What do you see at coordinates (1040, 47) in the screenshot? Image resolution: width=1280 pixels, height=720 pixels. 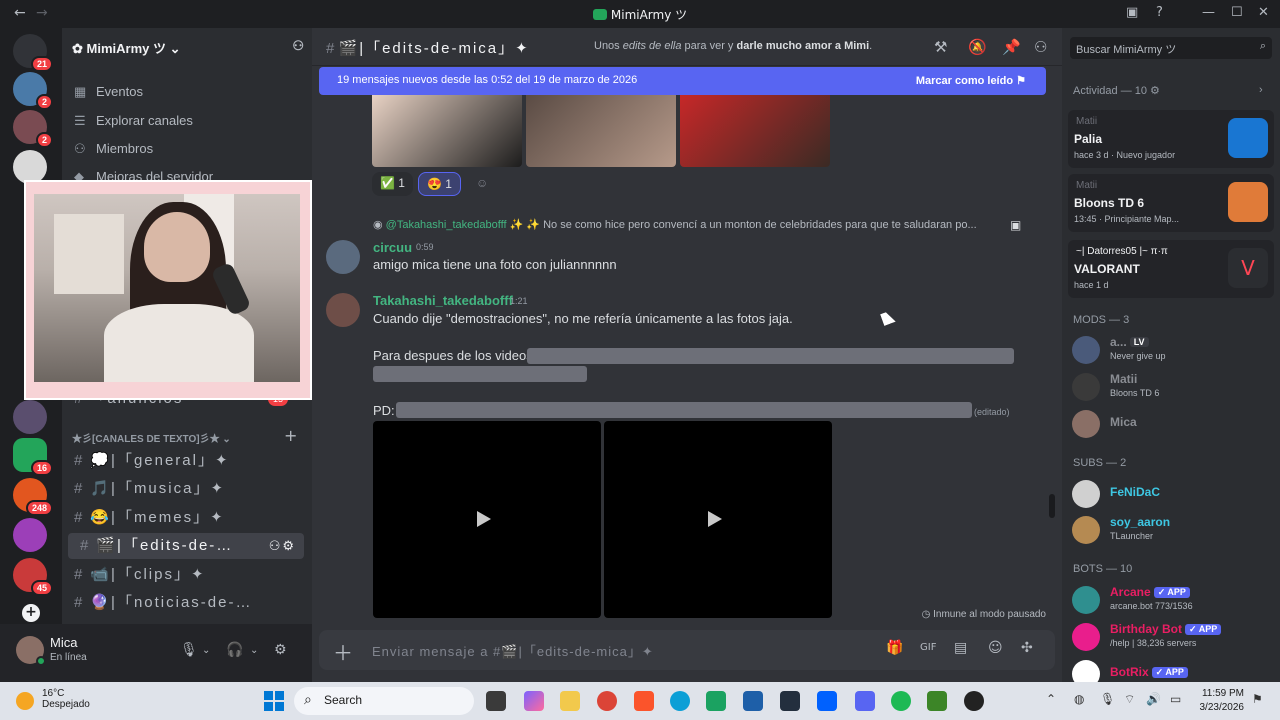 I see `member-list-icon: ⚇` at bounding box center [1040, 47].